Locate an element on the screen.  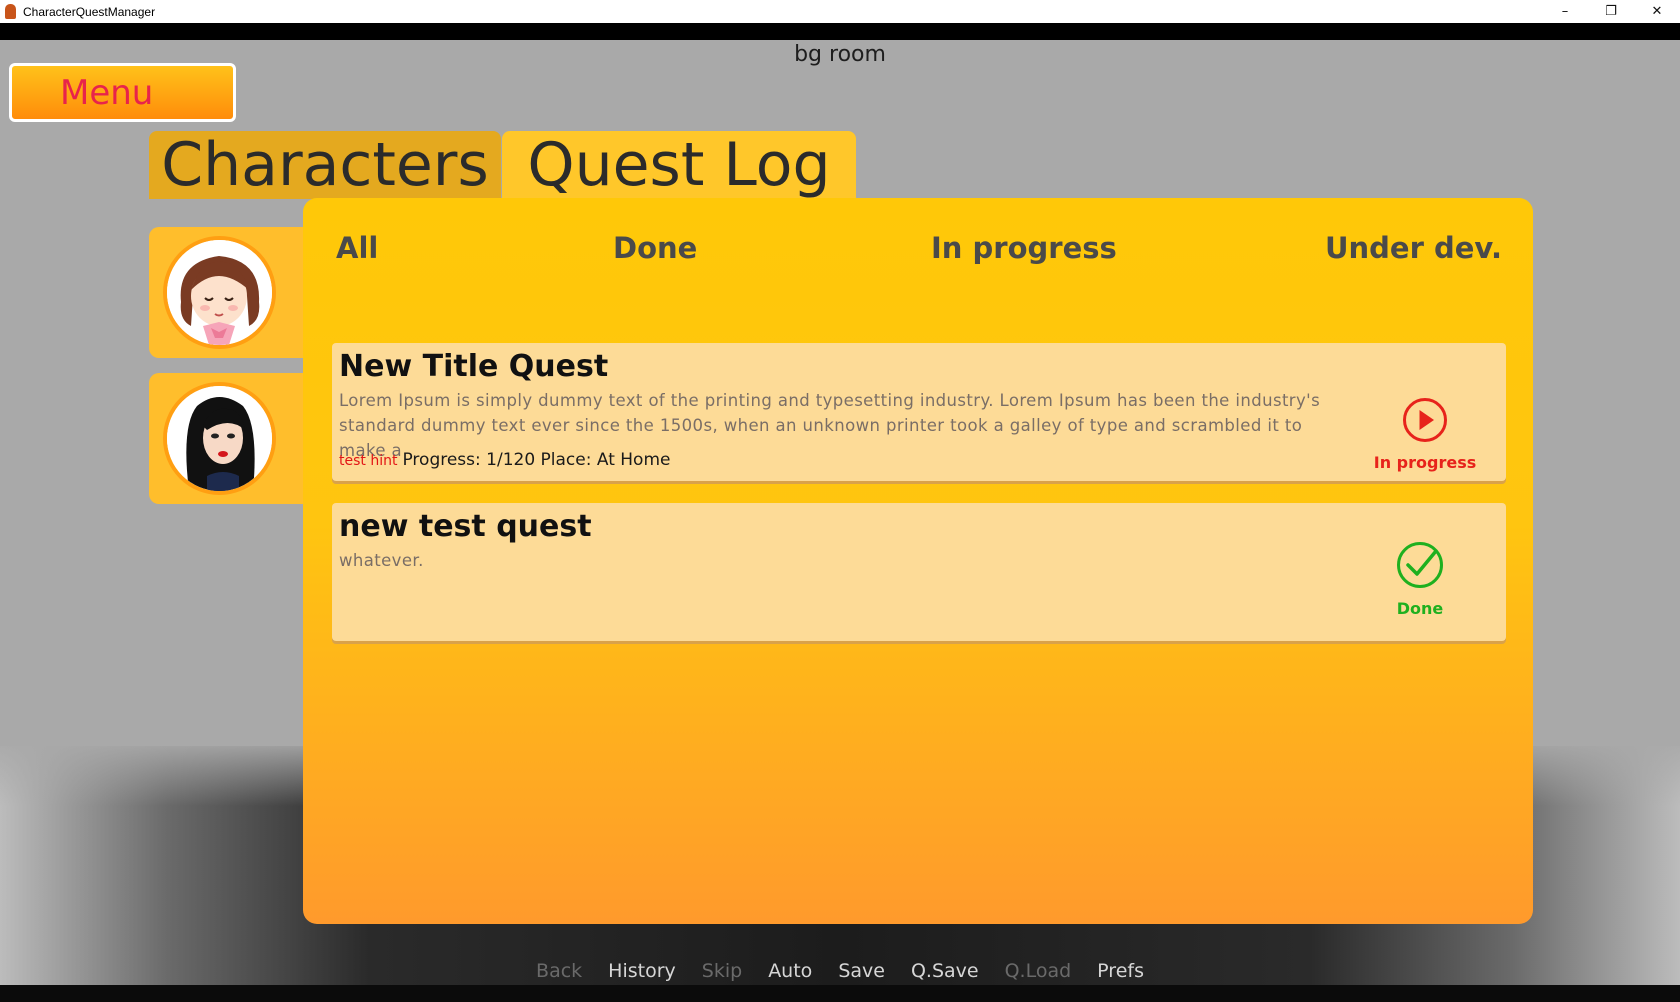
quest-hint: test hint is located at coordinates (368, 461).